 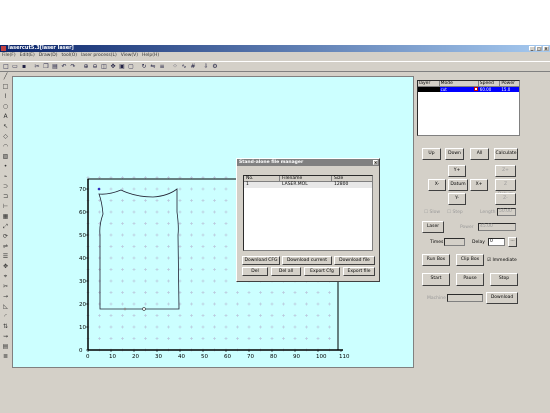 I want to click on download-button: Download, so click(x=502, y=298).